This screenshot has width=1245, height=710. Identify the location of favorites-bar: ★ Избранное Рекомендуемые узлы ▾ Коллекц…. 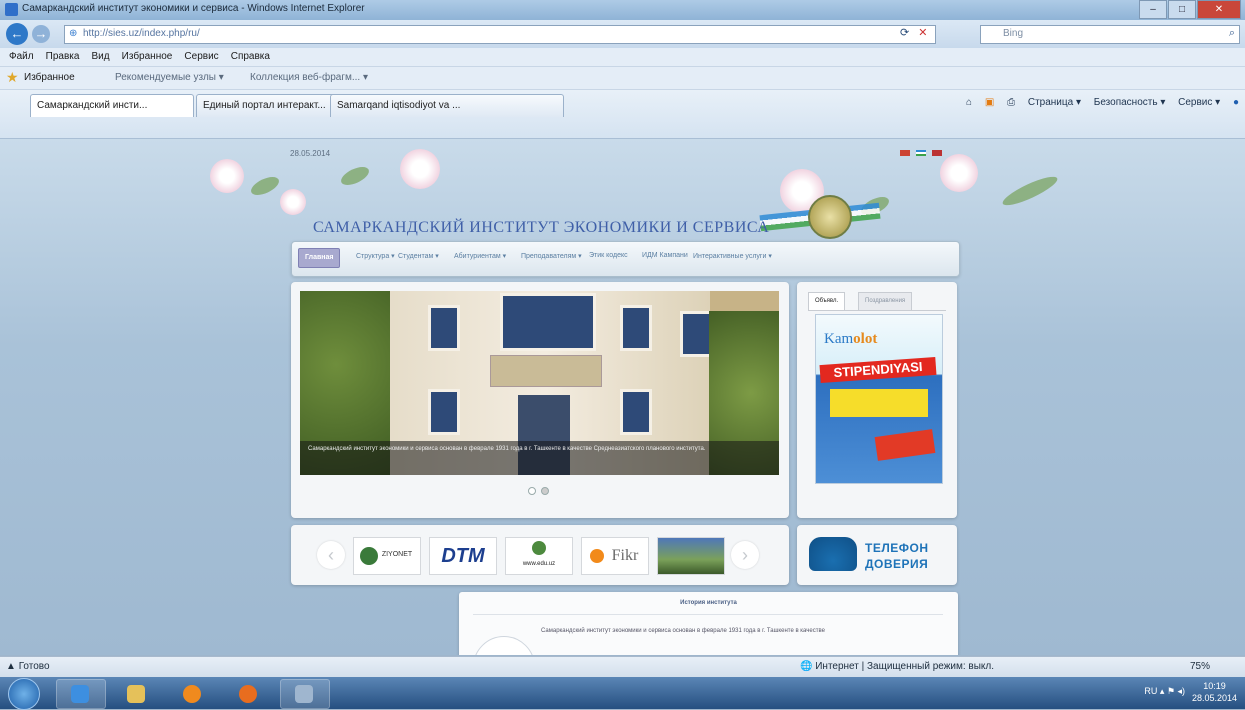
(622, 78).